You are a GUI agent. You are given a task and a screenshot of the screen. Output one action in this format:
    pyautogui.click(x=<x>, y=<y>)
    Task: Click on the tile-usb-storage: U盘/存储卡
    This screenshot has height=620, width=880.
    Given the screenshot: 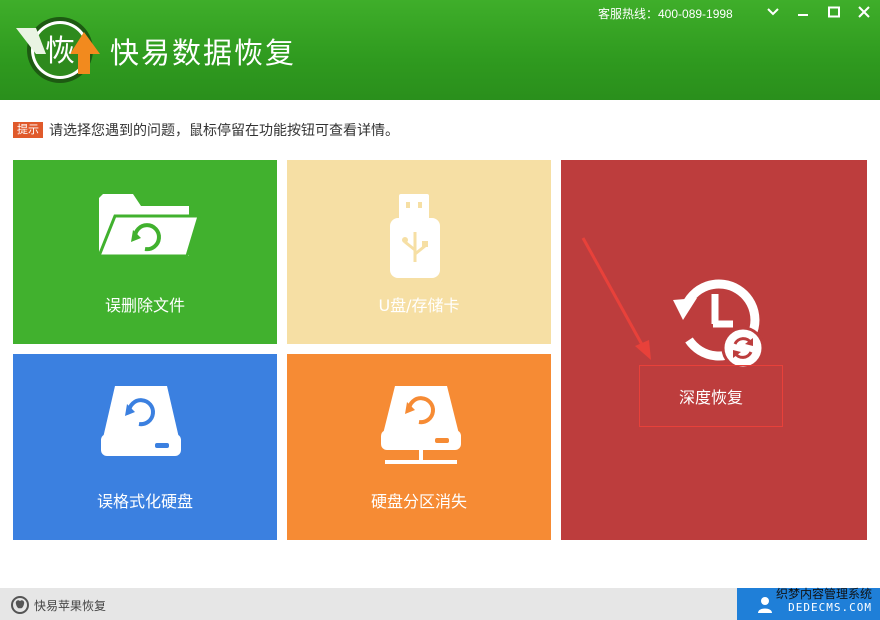 What is the action you would take?
    pyautogui.click(x=419, y=252)
    